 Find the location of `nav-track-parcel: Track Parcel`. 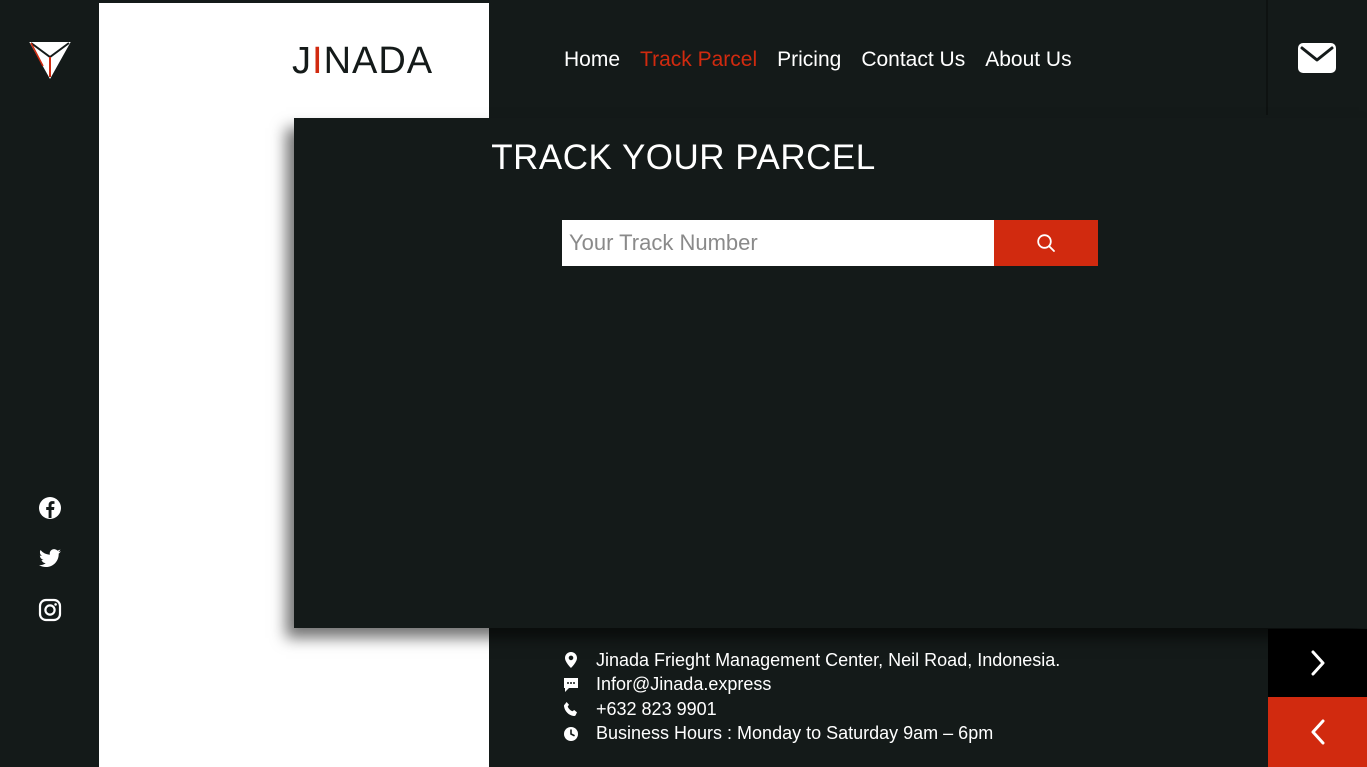

nav-track-parcel: Track Parcel is located at coordinates (698, 62).